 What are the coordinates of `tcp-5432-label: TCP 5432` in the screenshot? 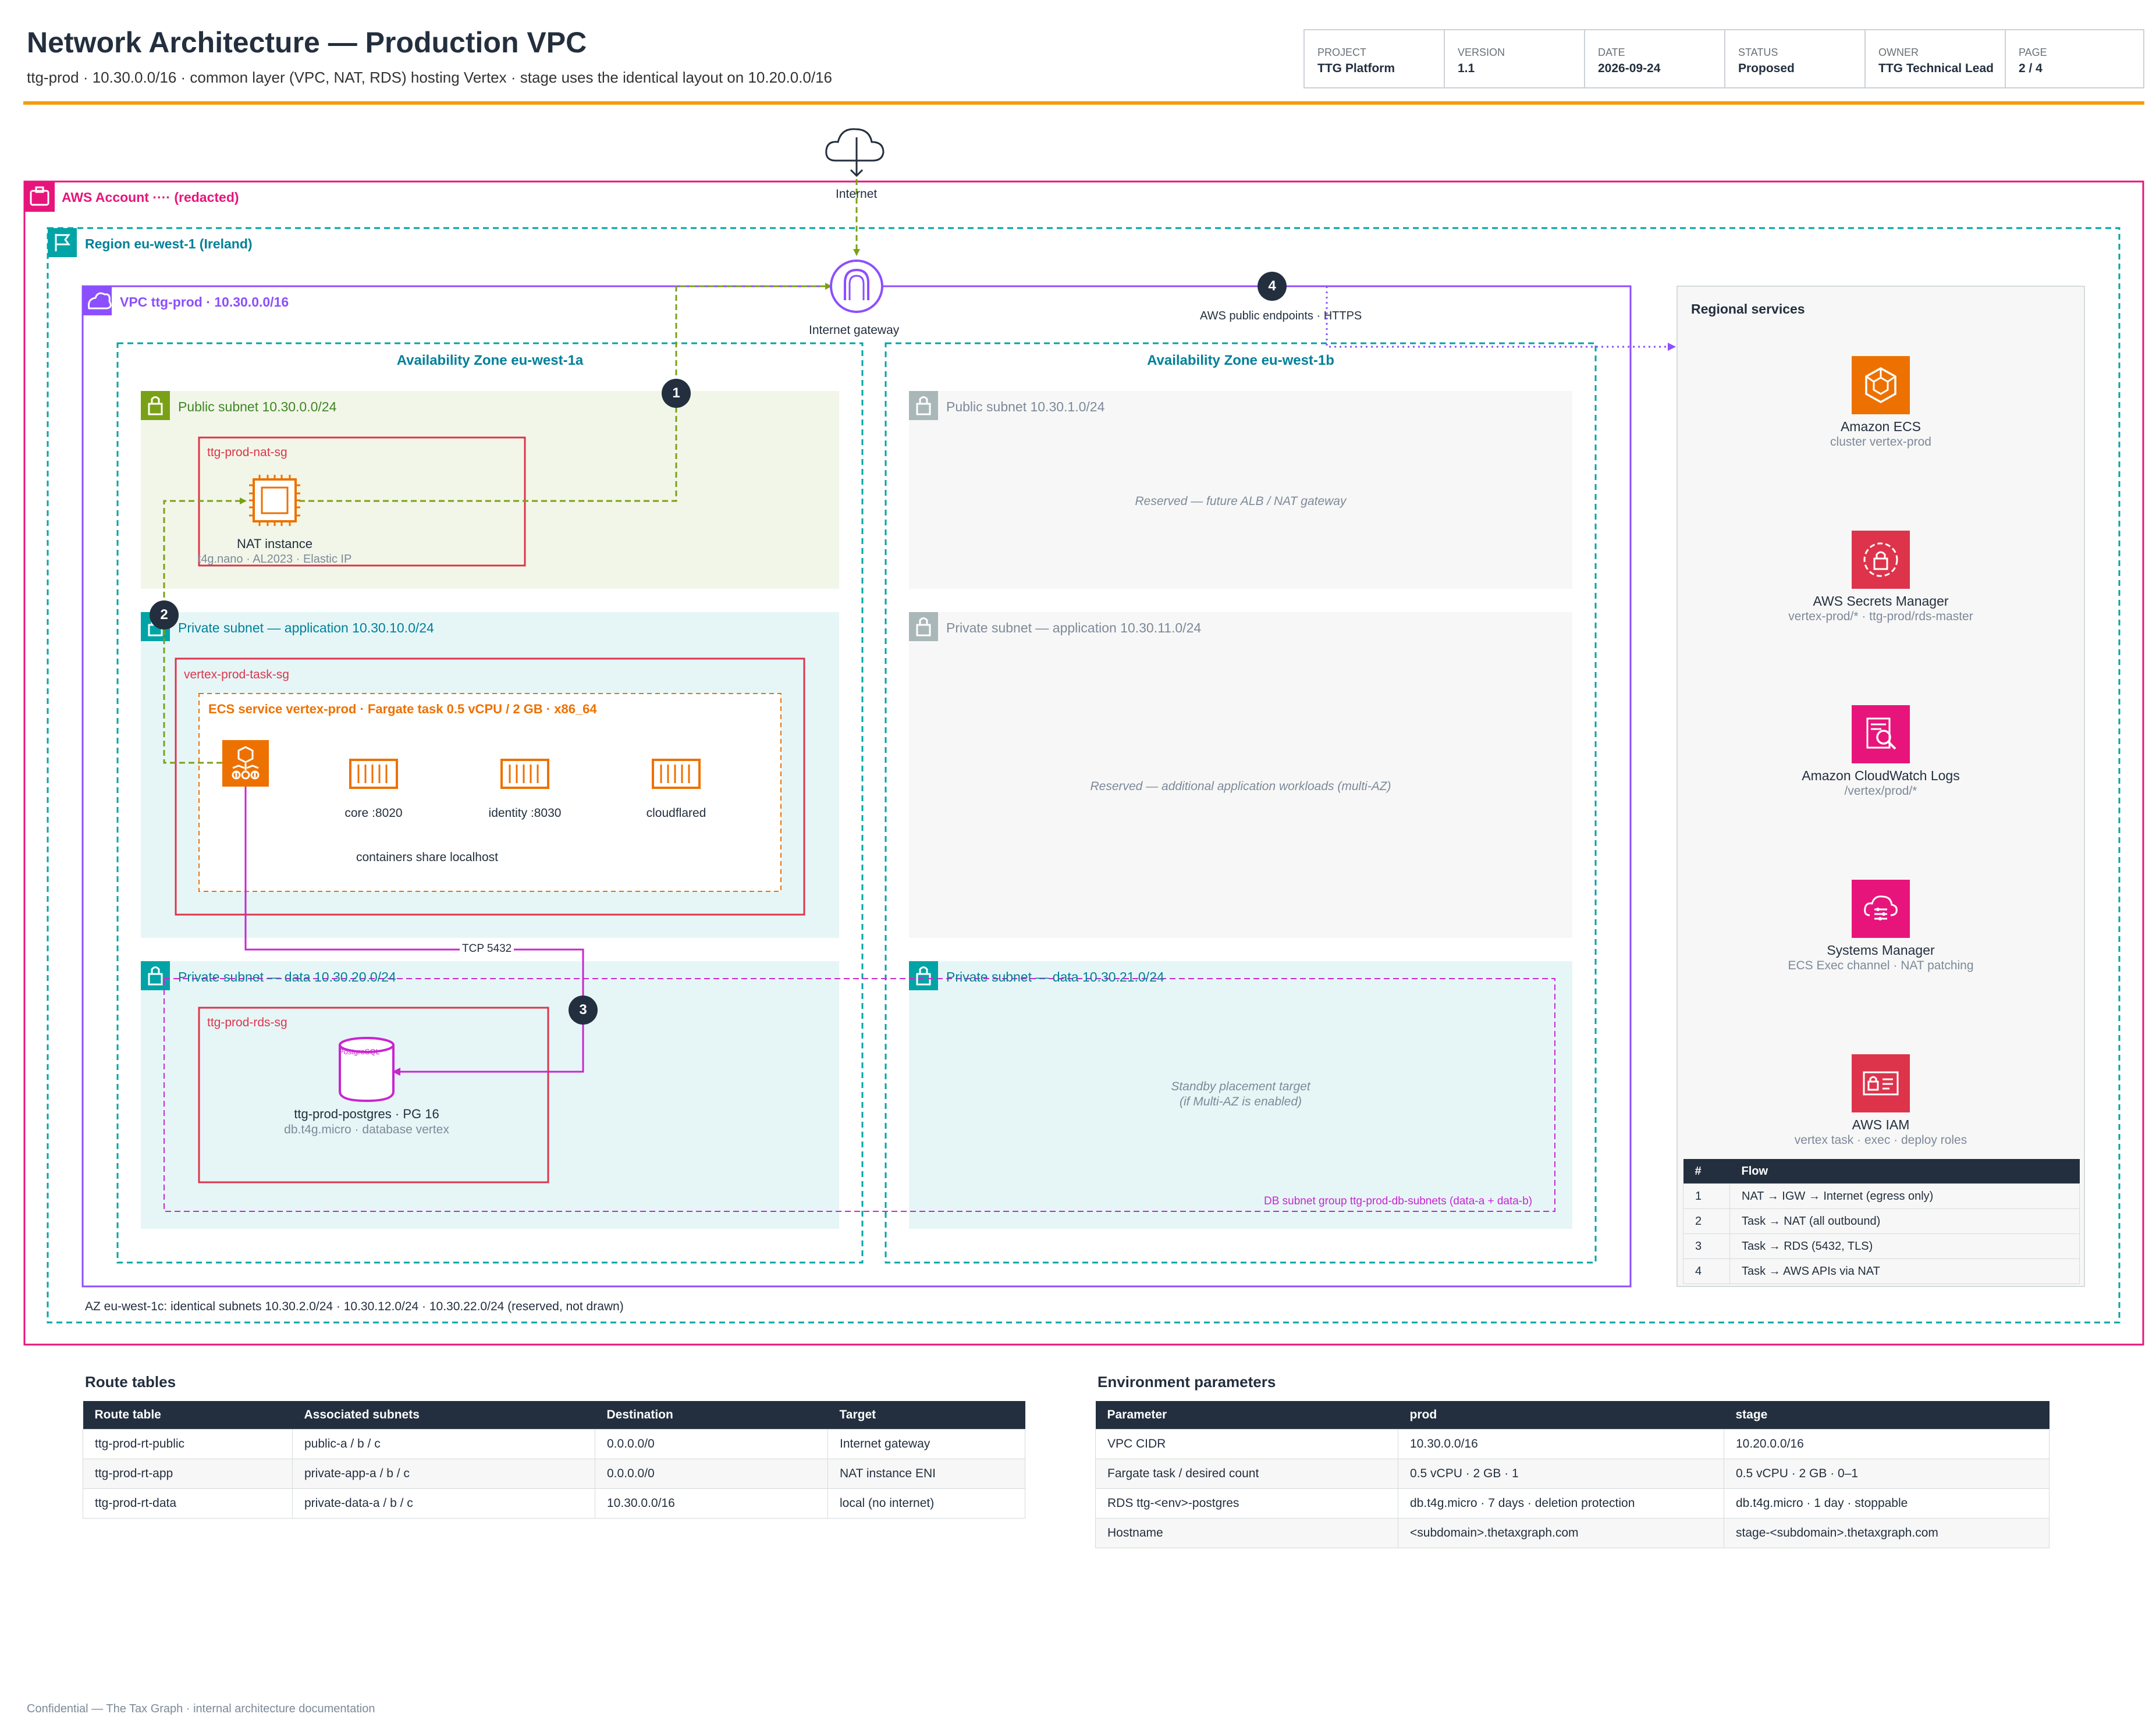 It's located at (487, 949).